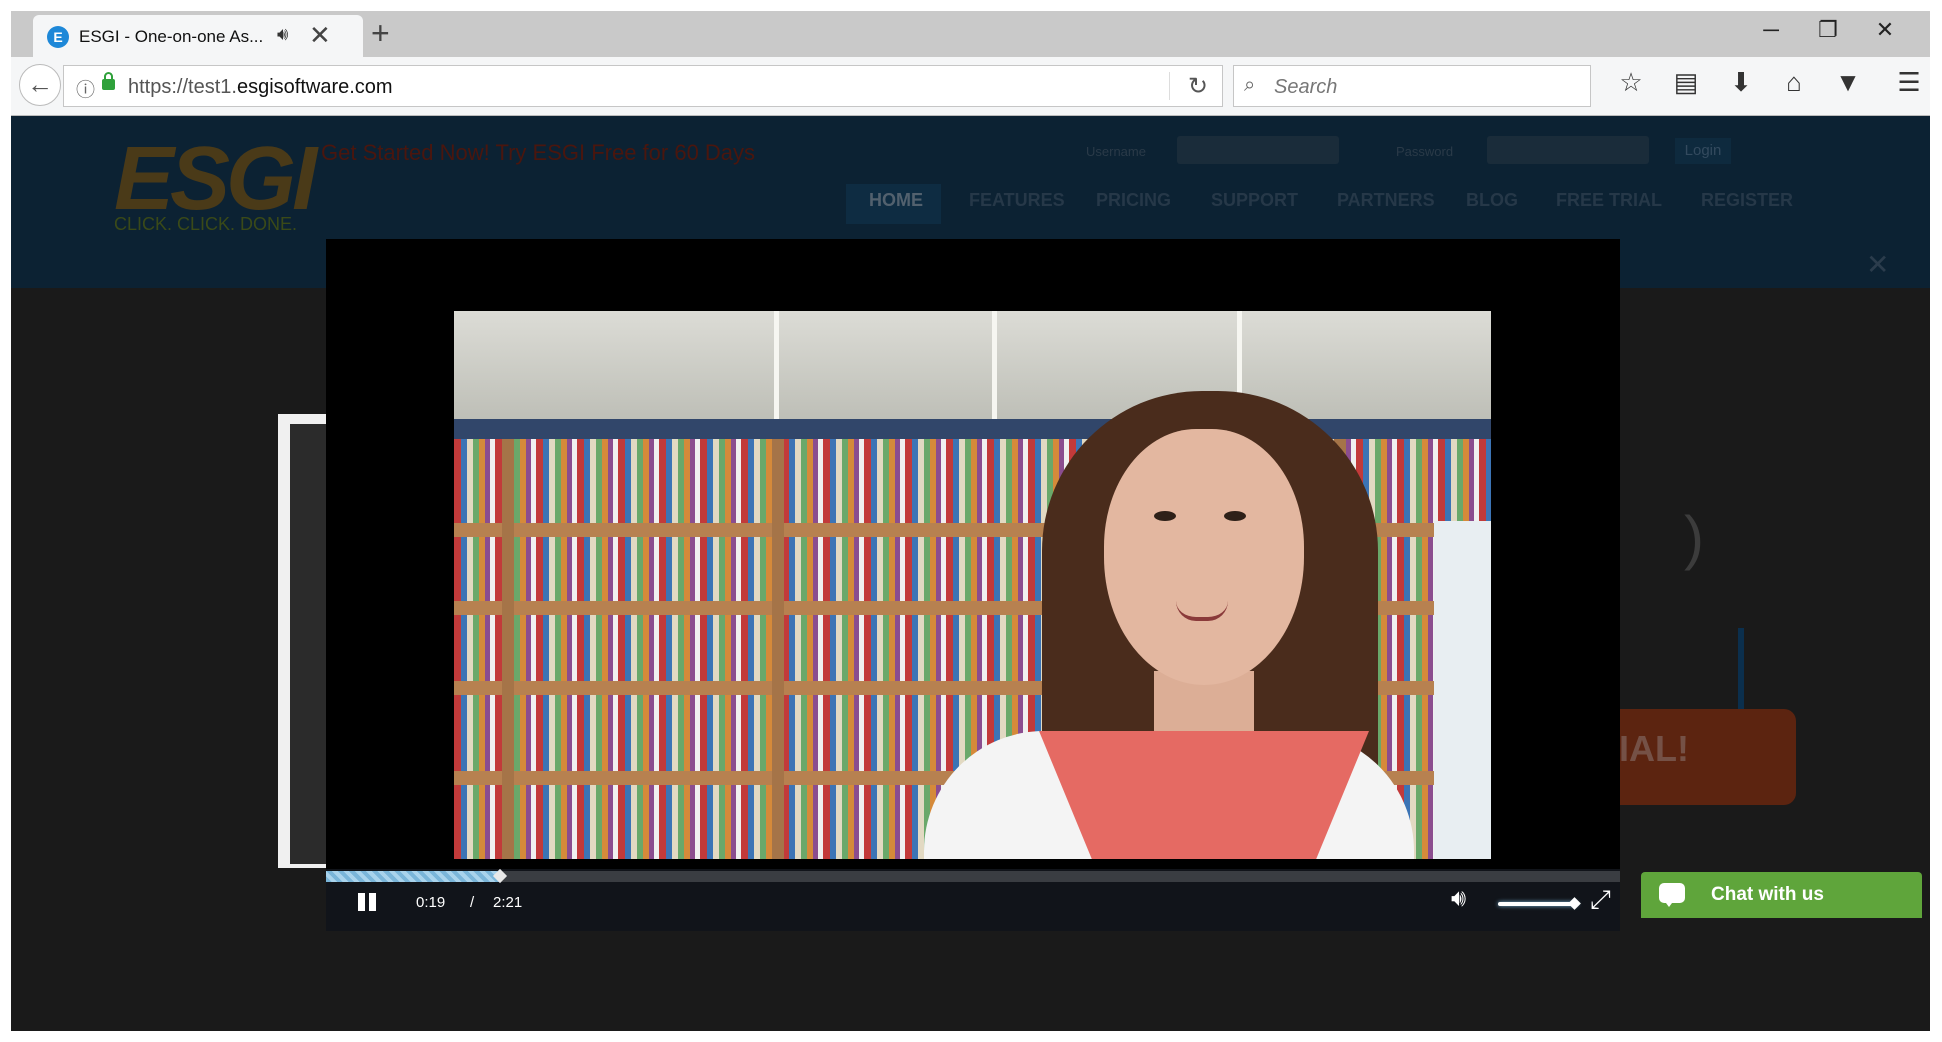  I want to click on presenter-shirt, so click(1204, 795).